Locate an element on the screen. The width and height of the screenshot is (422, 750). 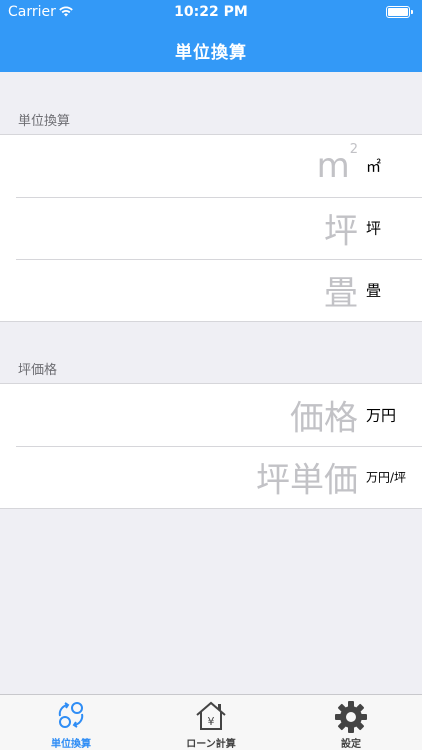
section-title-price: 坪価格 is located at coordinates (38, 370).